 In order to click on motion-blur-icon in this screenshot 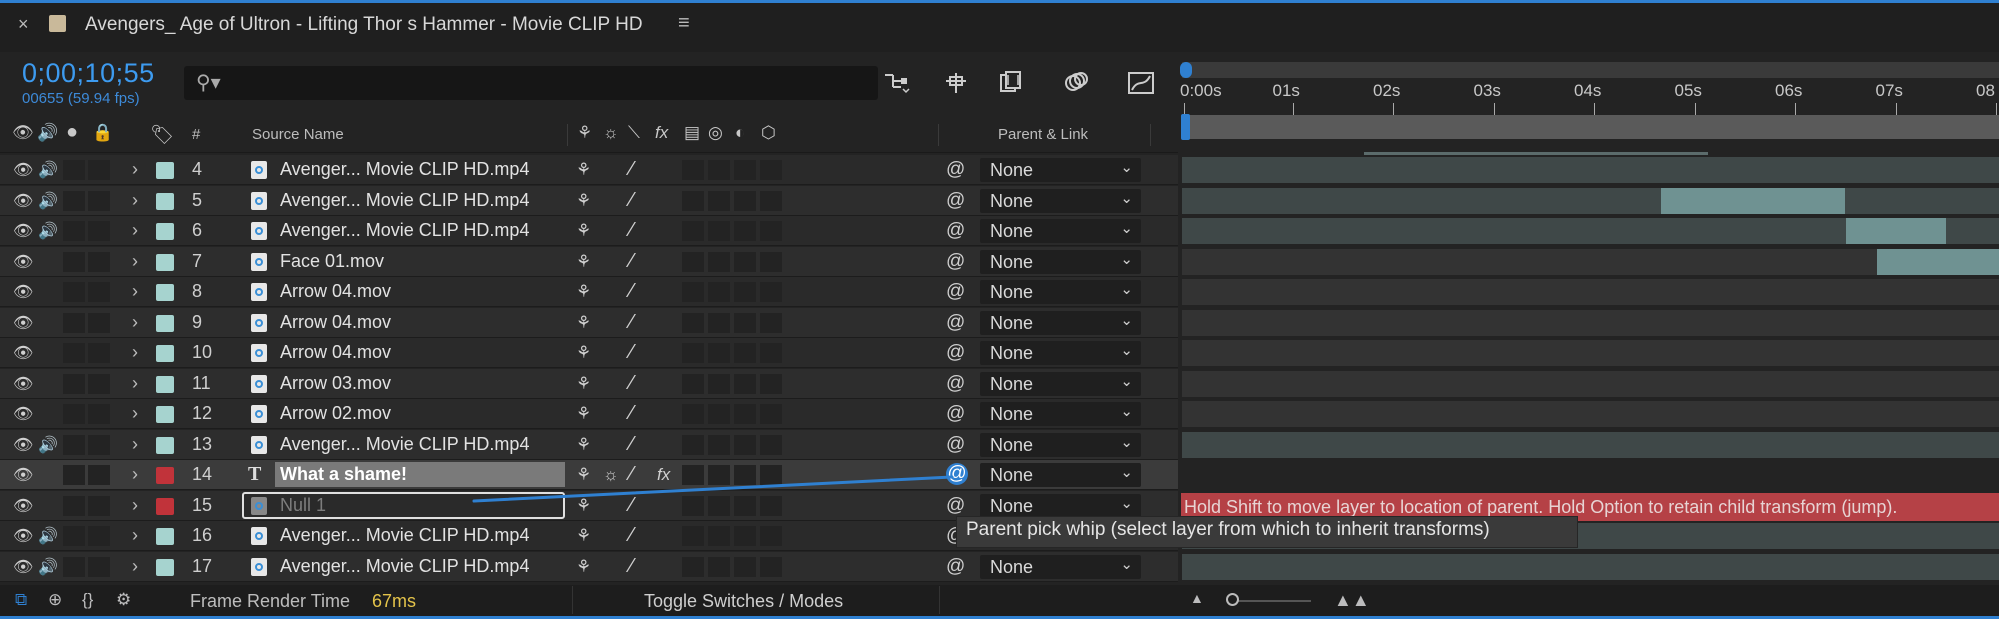, I will do `click(1076, 82)`.